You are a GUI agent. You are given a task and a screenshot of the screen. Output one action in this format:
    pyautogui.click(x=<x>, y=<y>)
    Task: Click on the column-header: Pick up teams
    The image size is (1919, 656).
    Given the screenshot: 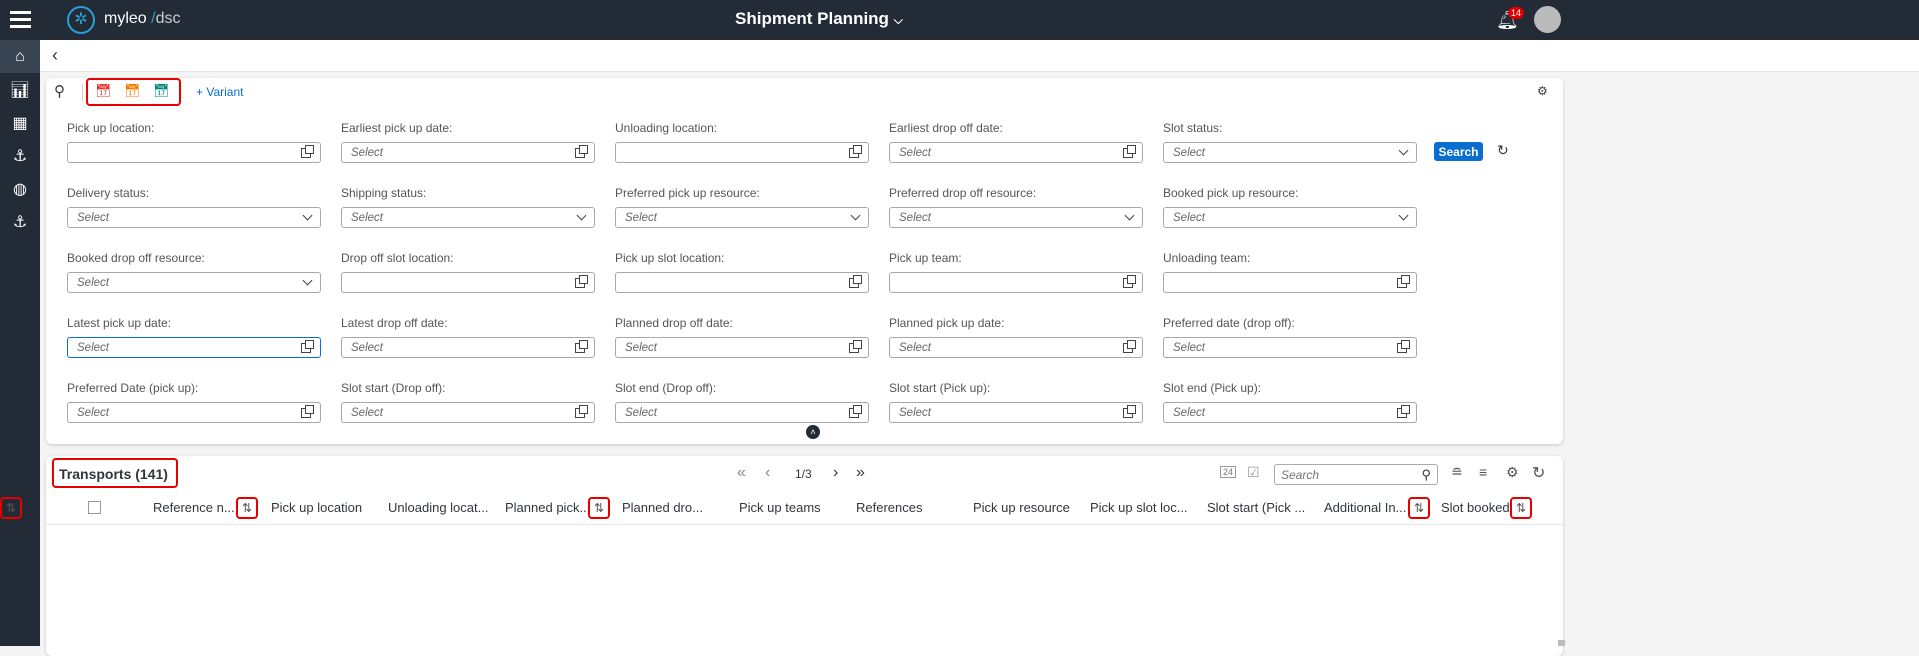 What is the action you would take?
    pyautogui.click(x=780, y=507)
    